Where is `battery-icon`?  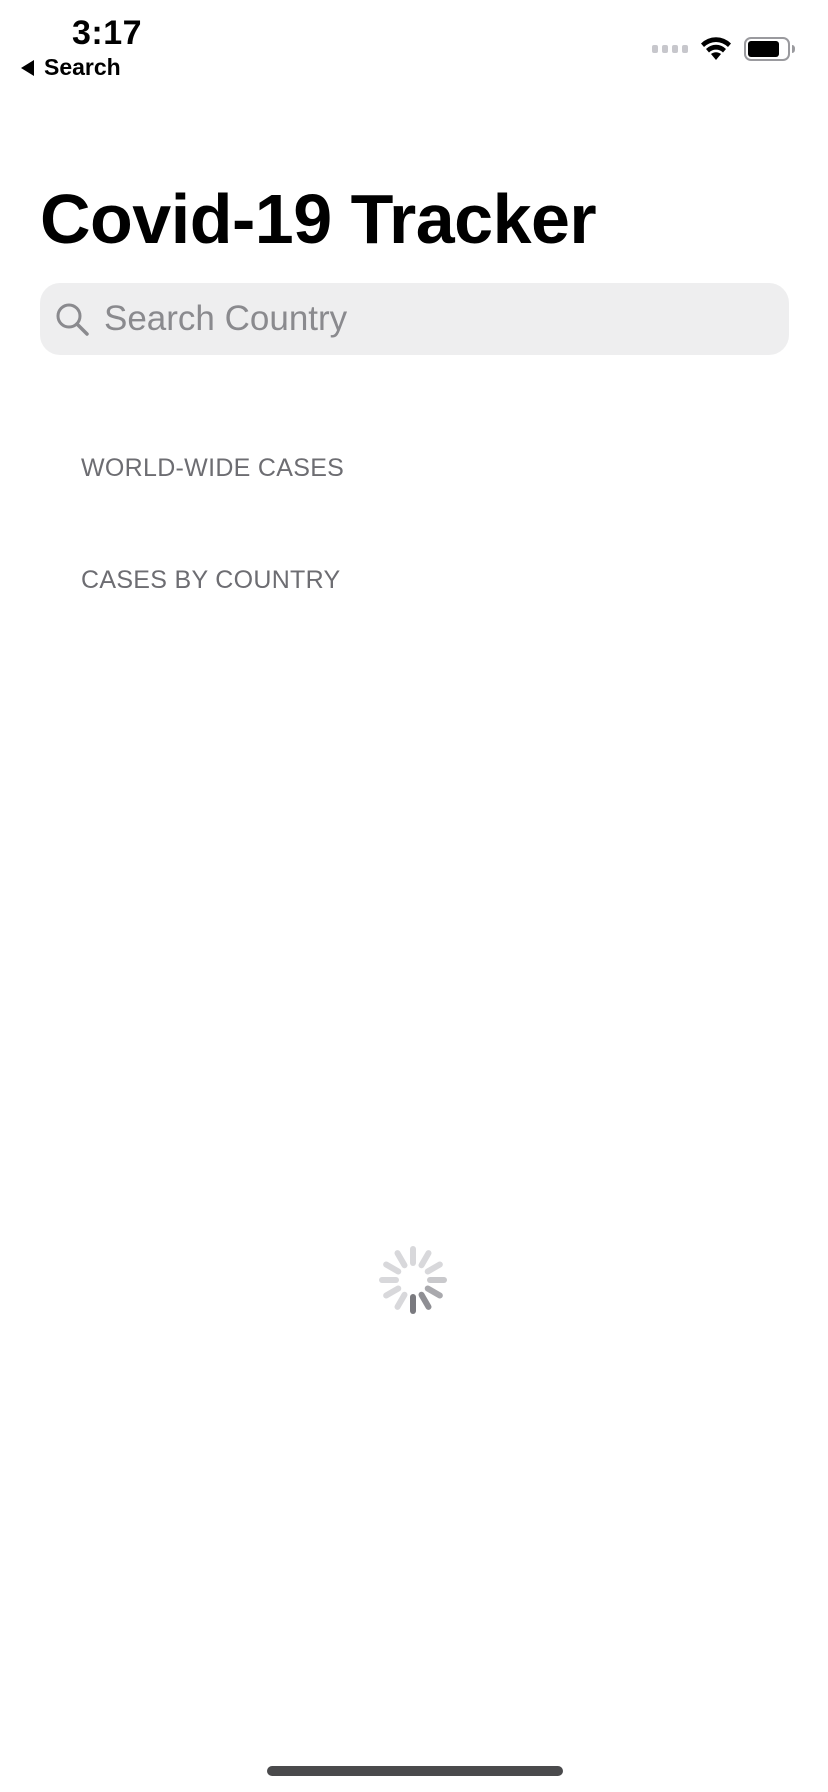 battery-icon is located at coordinates (769, 49).